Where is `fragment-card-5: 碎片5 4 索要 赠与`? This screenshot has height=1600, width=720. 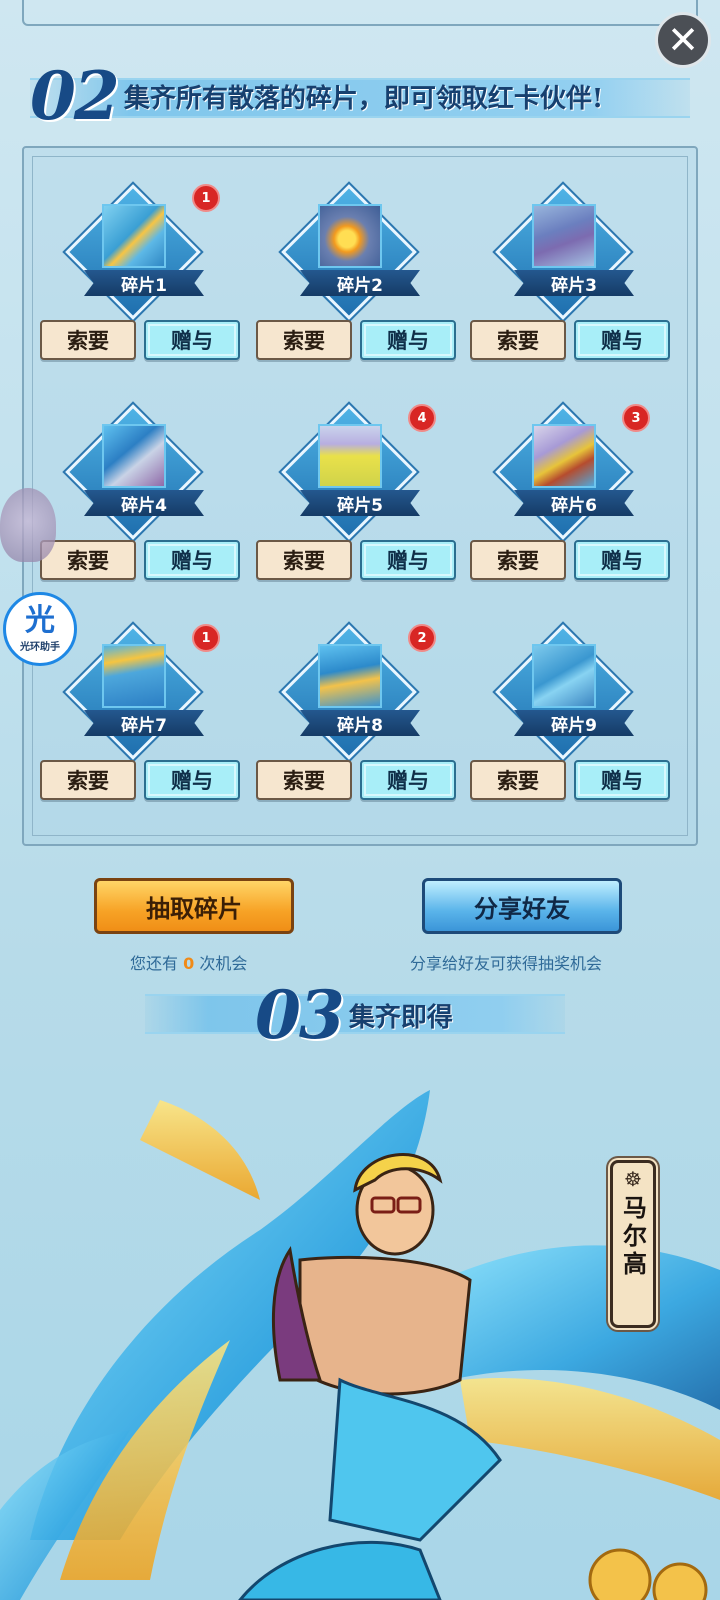 fragment-card-5: 碎片5 4 索要 赠与 is located at coordinates (361, 494).